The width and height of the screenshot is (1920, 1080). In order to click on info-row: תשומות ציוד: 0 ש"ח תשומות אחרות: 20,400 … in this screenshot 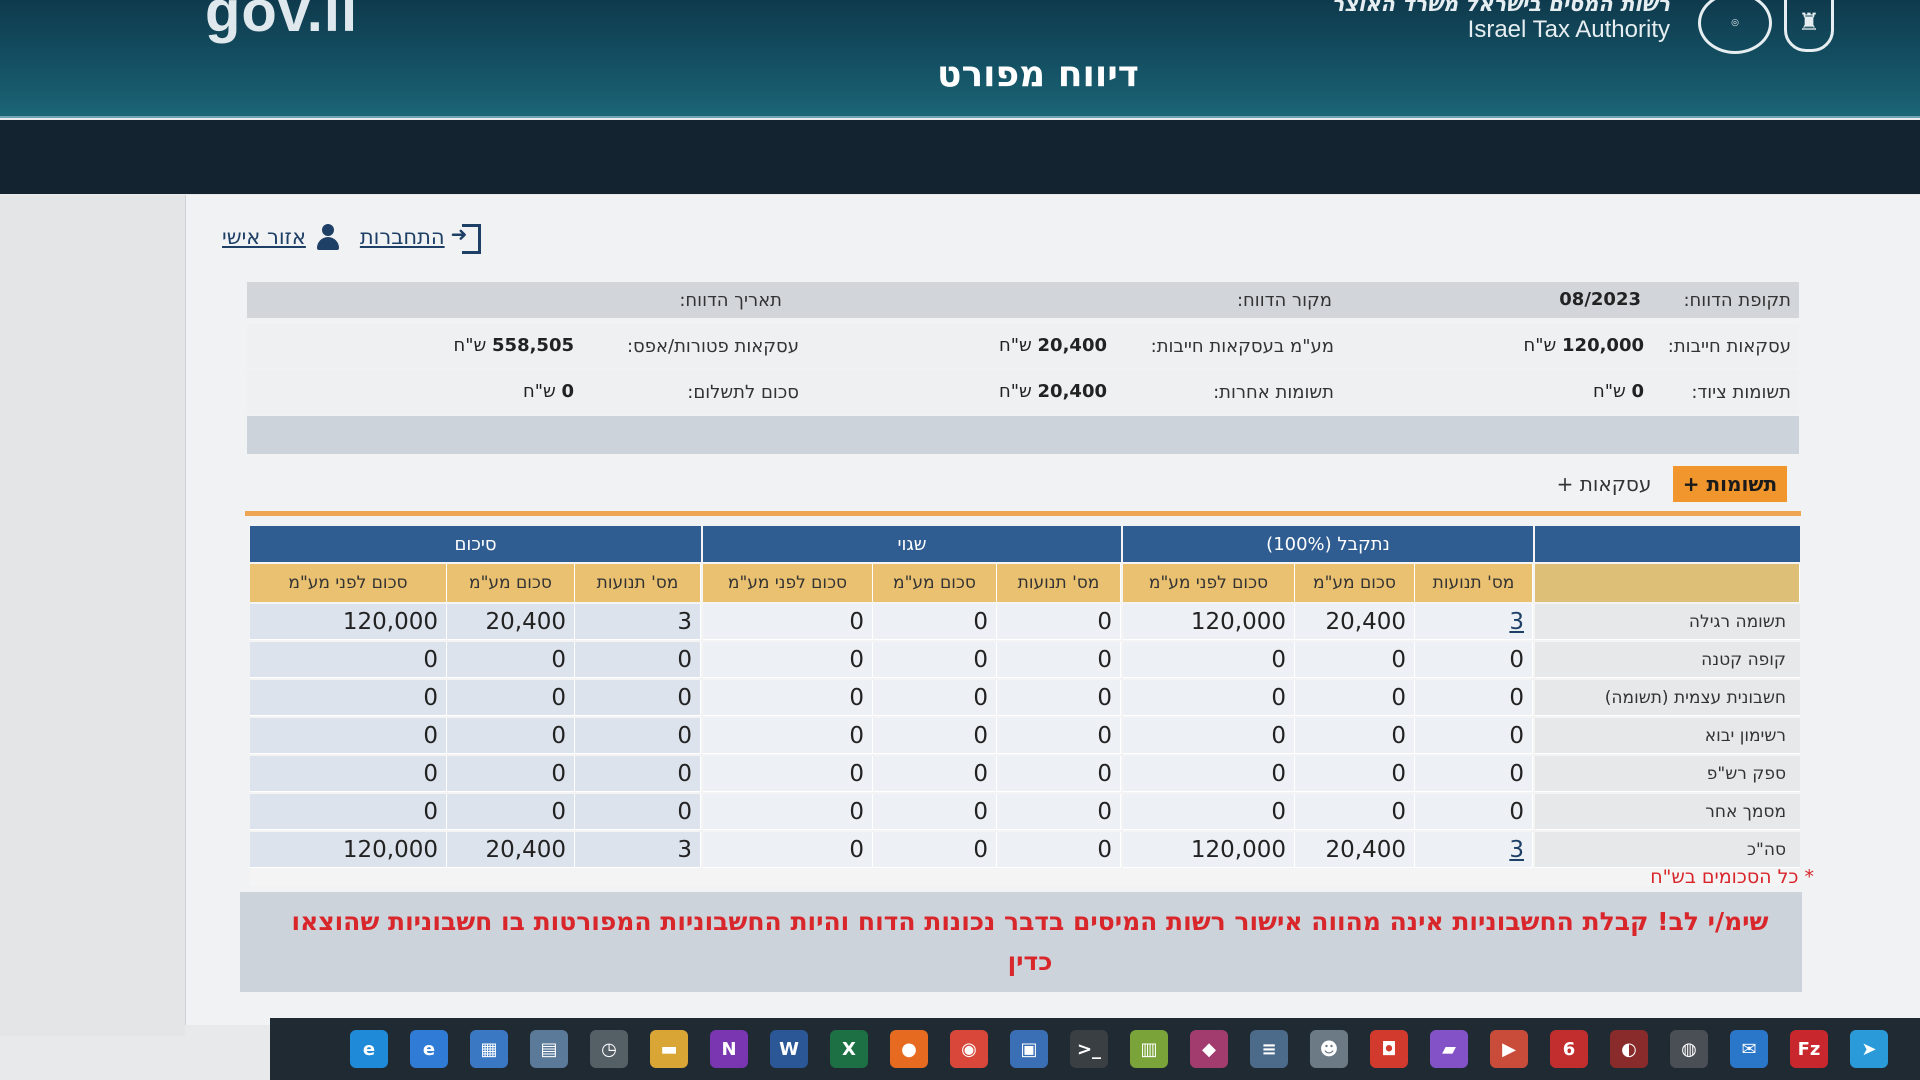, I will do `click(1023, 392)`.